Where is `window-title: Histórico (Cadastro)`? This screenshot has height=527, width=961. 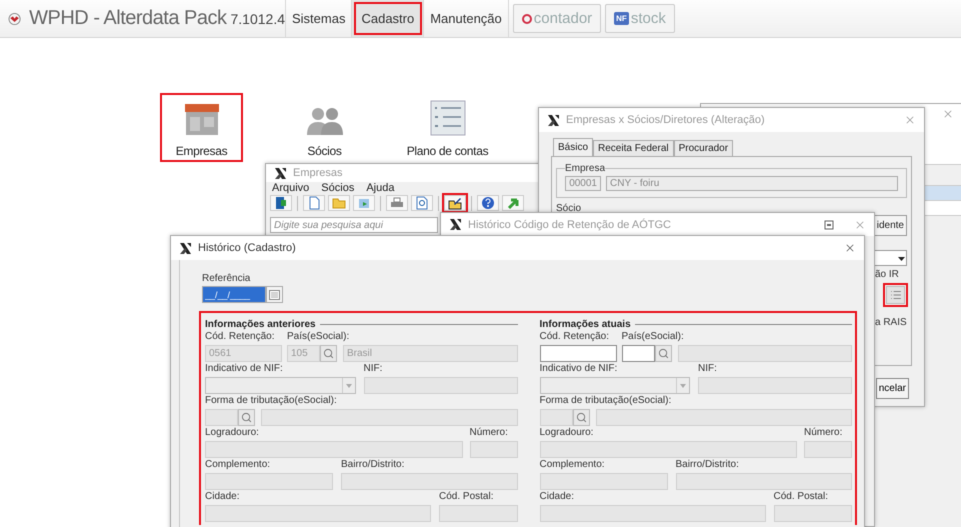
window-title: Histórico (Cadastro) is located at coordinates (247, 248).